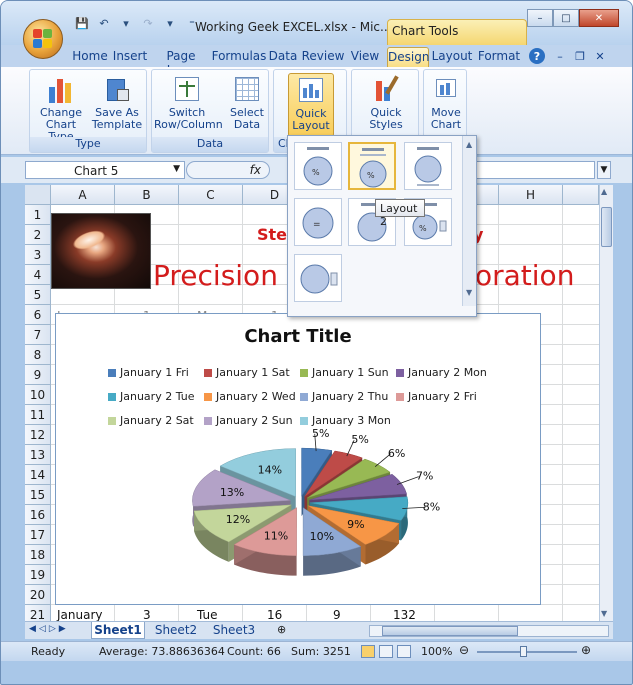  Describe the element at coordinates (318, 222) in the screenshot. I see `layout-4-option: =` at that location.